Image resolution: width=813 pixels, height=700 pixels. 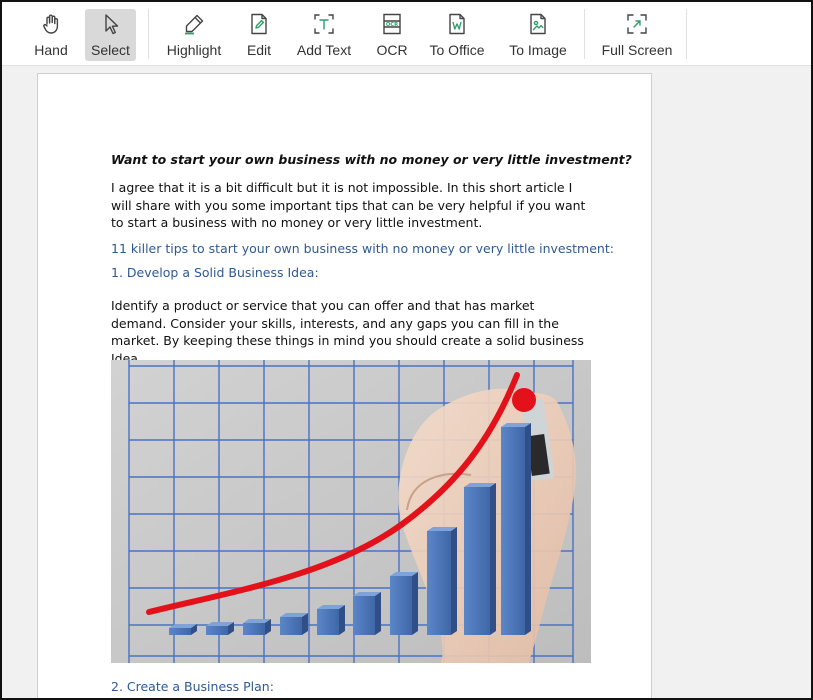 I want to click on to-image-tool-button: To Image, so click(x=538, y=35).